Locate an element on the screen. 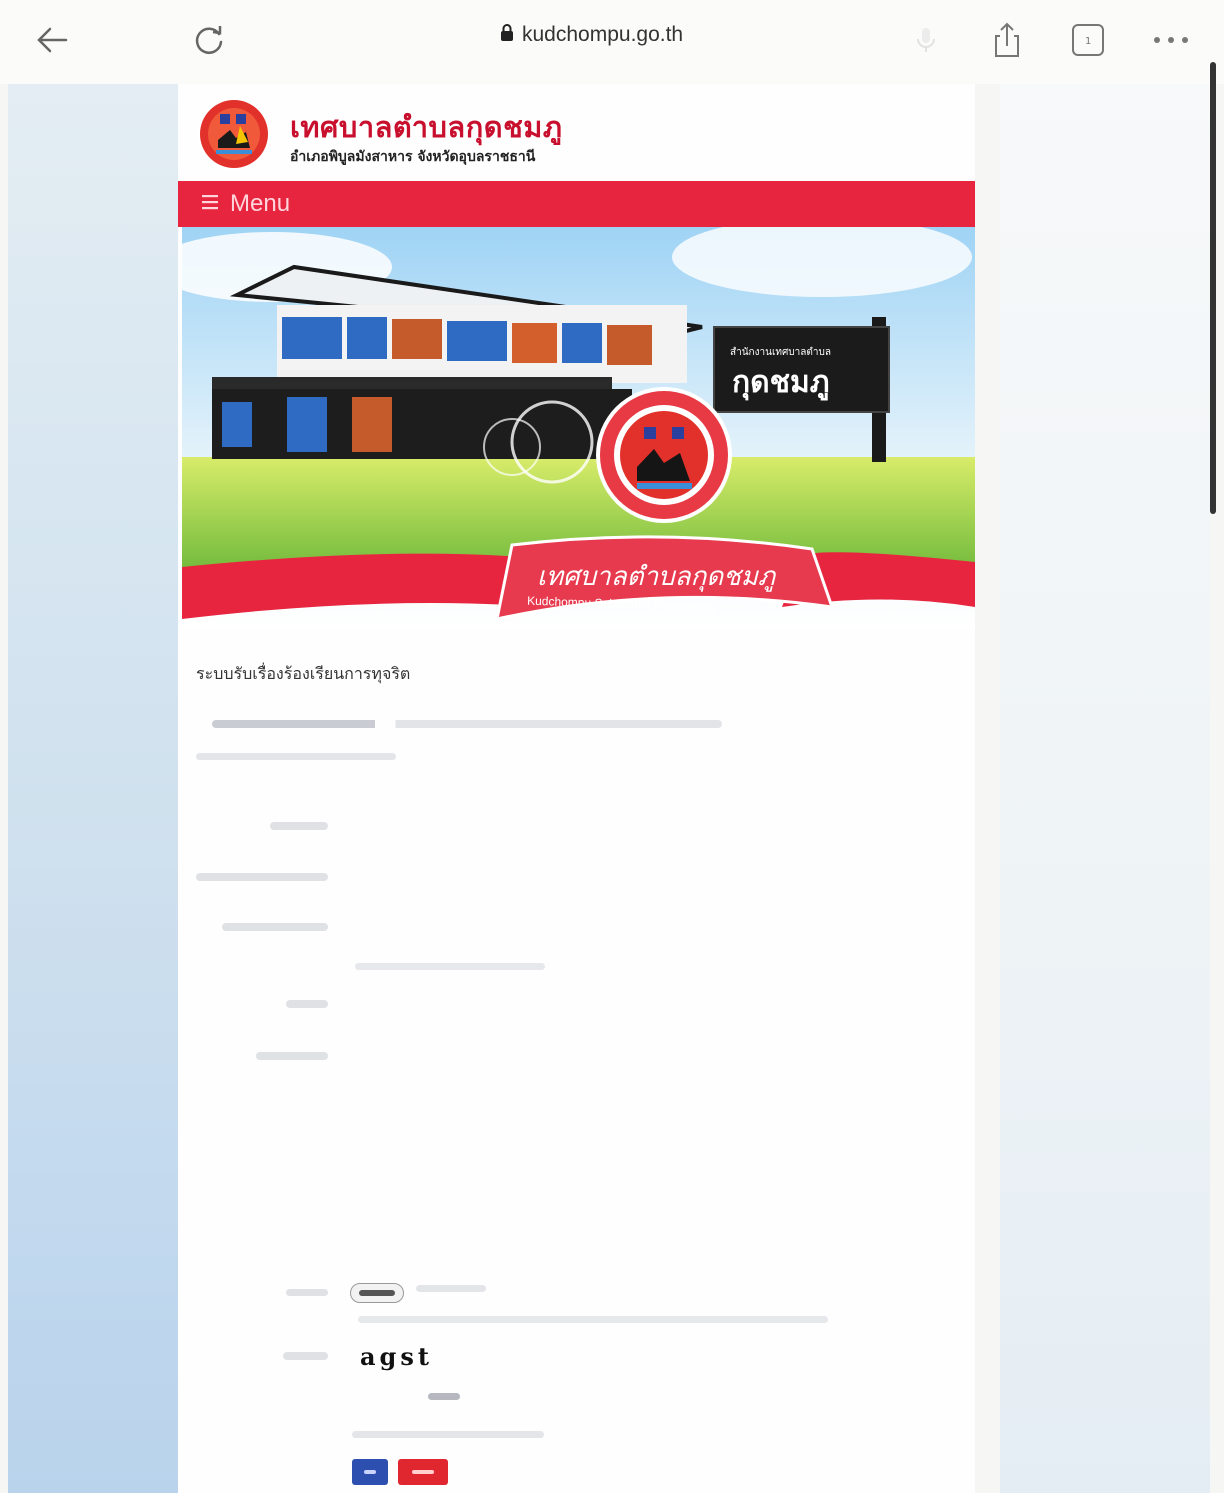  captcha-image: agst is located at coordinates (396, 1356).